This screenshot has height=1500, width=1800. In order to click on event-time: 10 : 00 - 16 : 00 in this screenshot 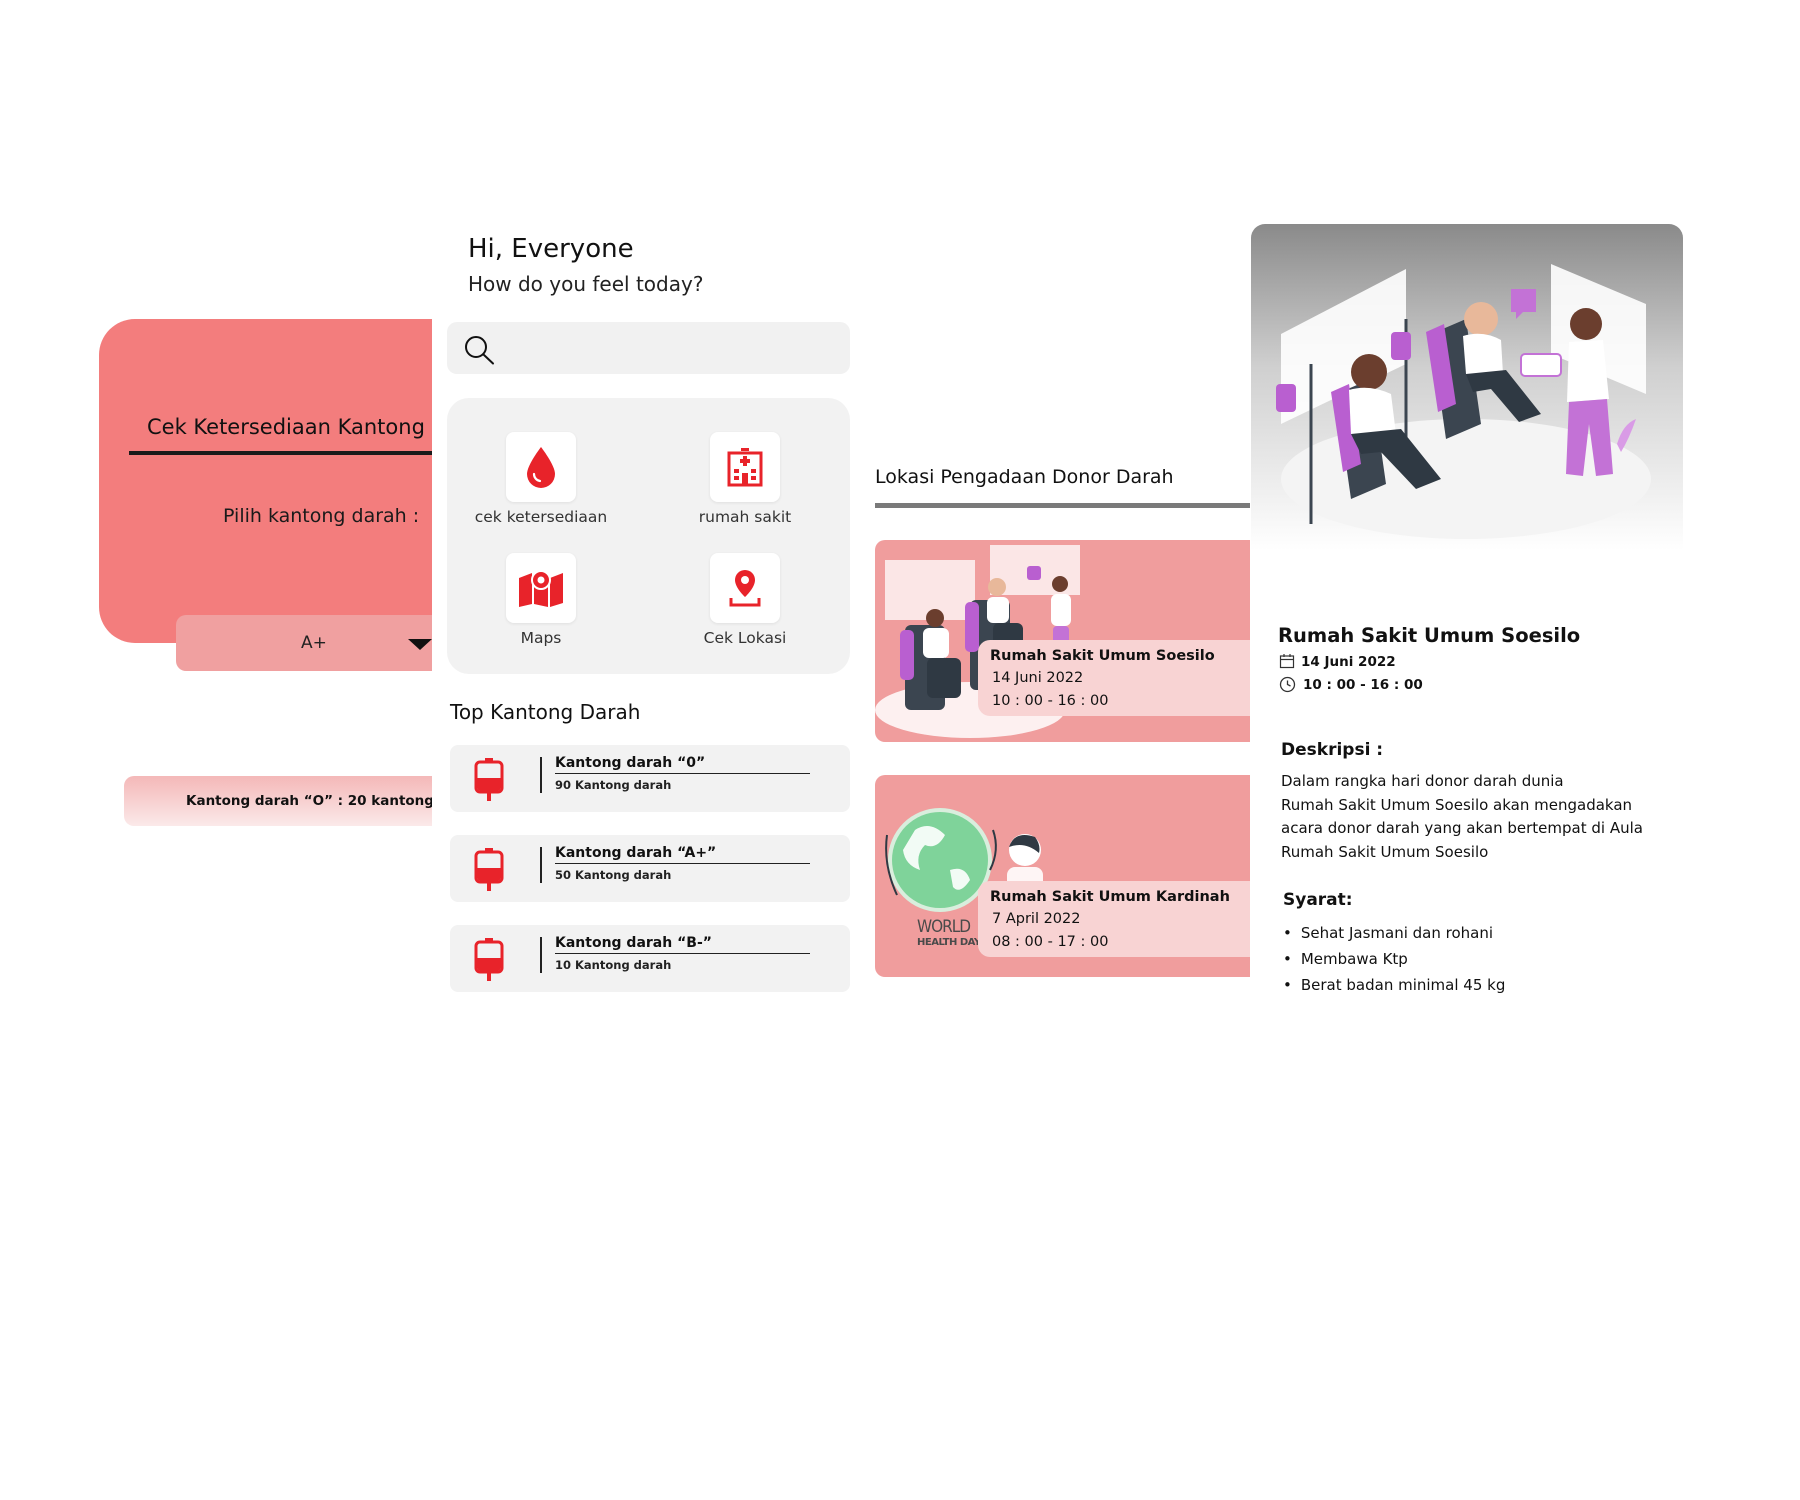, I will do `click(1050, 701)`.